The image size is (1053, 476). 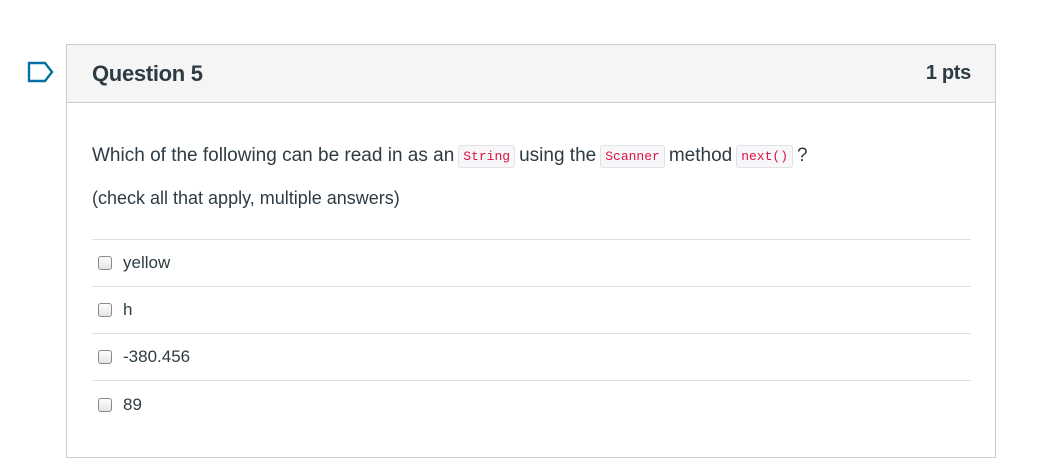 What do you see at coordinates (531, 357) in the screenshot?
I see `answer-option: -380.456` at bounding box center [531, 357].